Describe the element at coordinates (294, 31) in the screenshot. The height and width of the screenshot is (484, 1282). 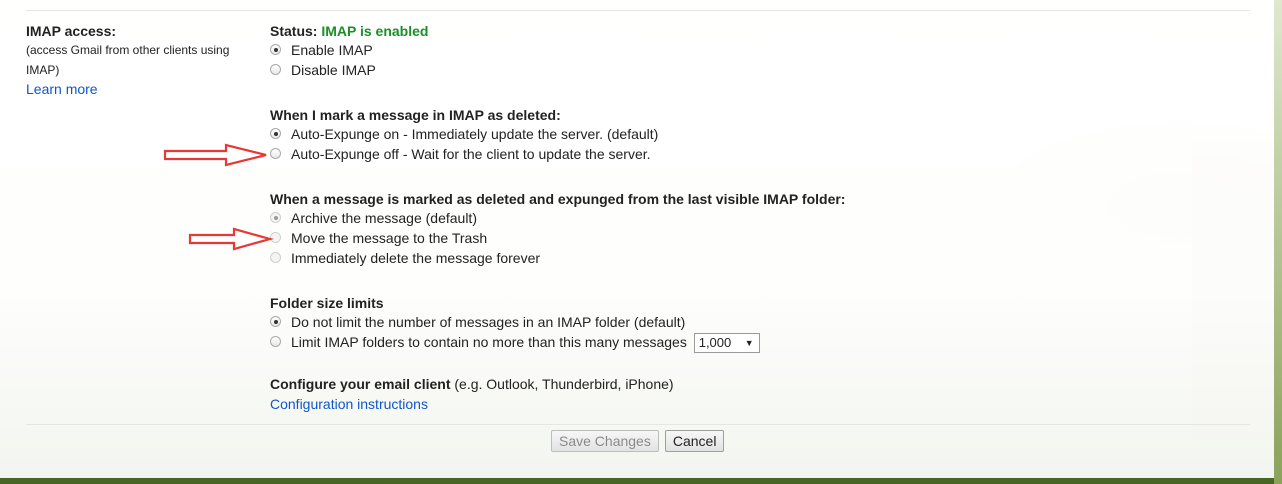
I see `status-label: Status:` at that location.